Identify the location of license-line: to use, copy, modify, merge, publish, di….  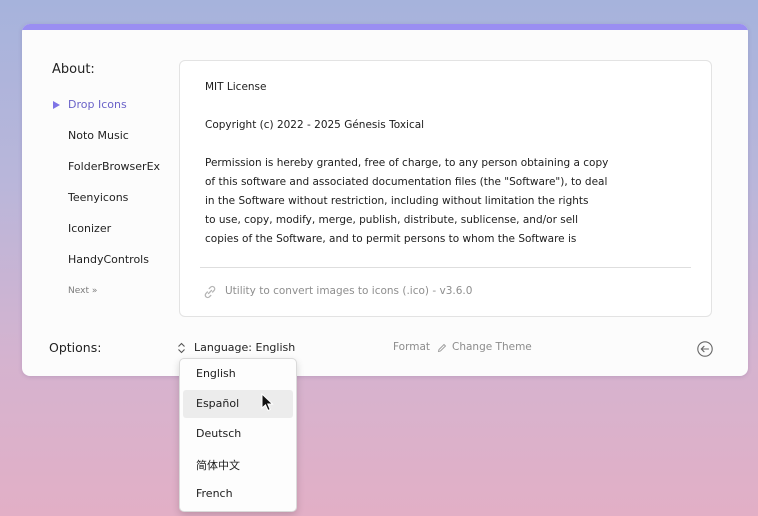
(391, 220).